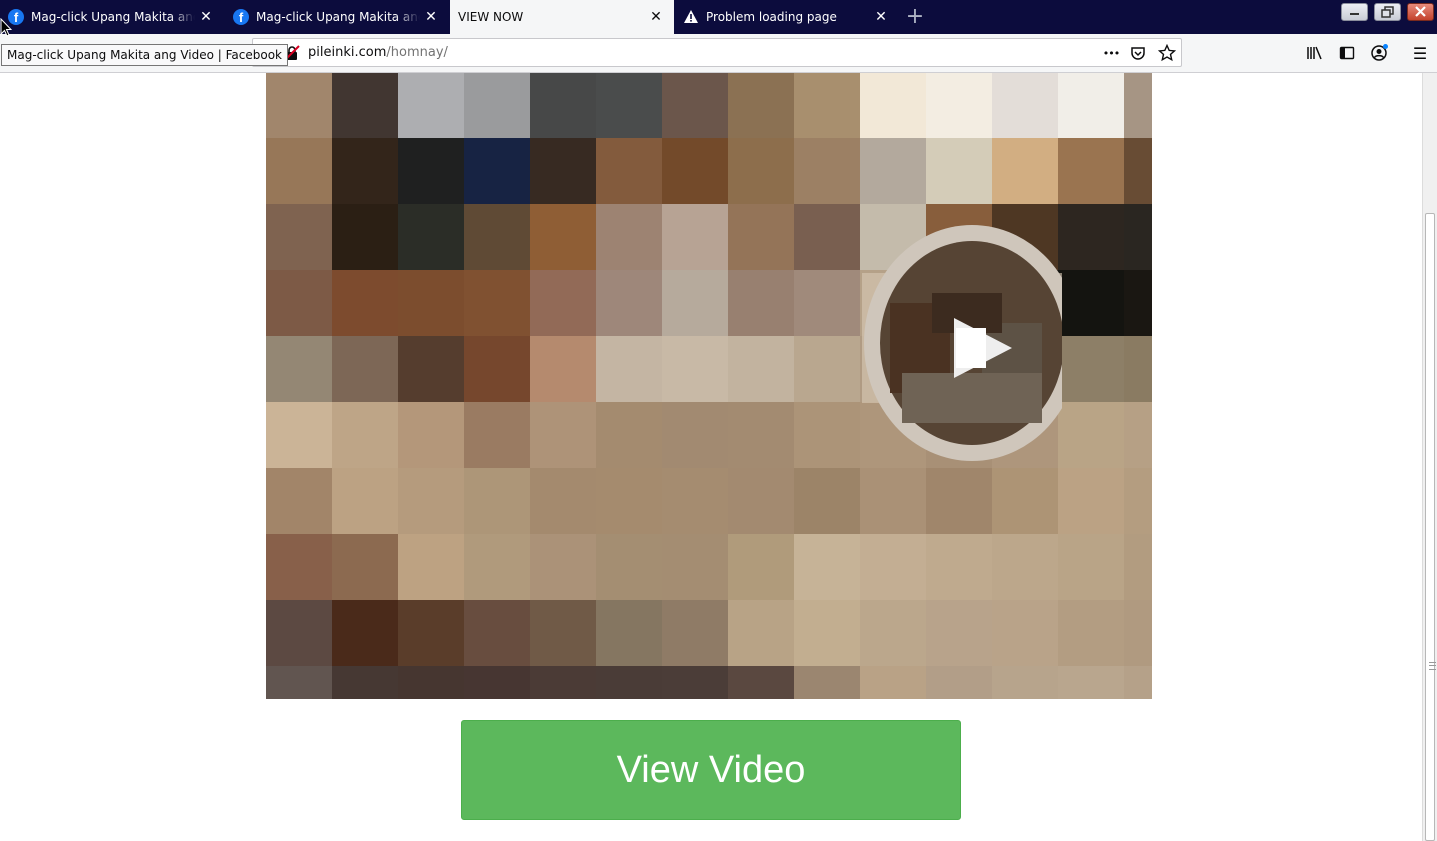 The width and height of the screenshot is (1437, 841). I want to click on url-bar: pileinki.com/homnay/ •••, so click(717, 52).